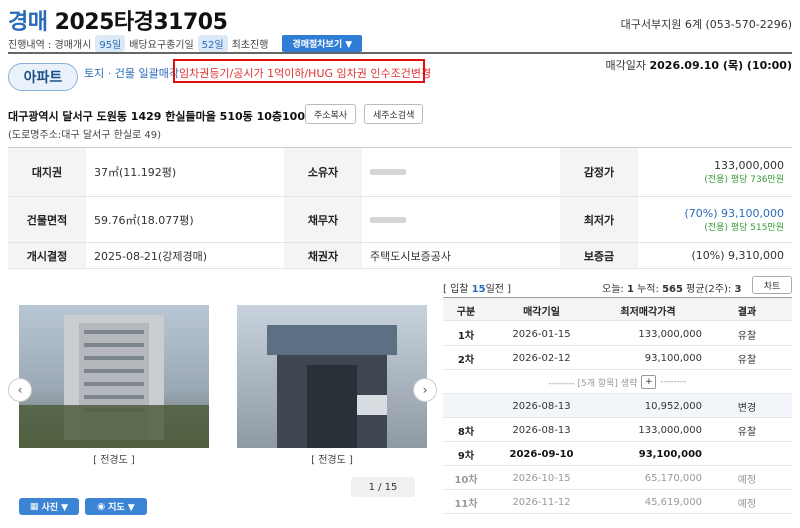  Describe the element at coordinates (744, 180) in the screenshot. I see `appraisal-sub: (전용) 평당 736만원` at that location.